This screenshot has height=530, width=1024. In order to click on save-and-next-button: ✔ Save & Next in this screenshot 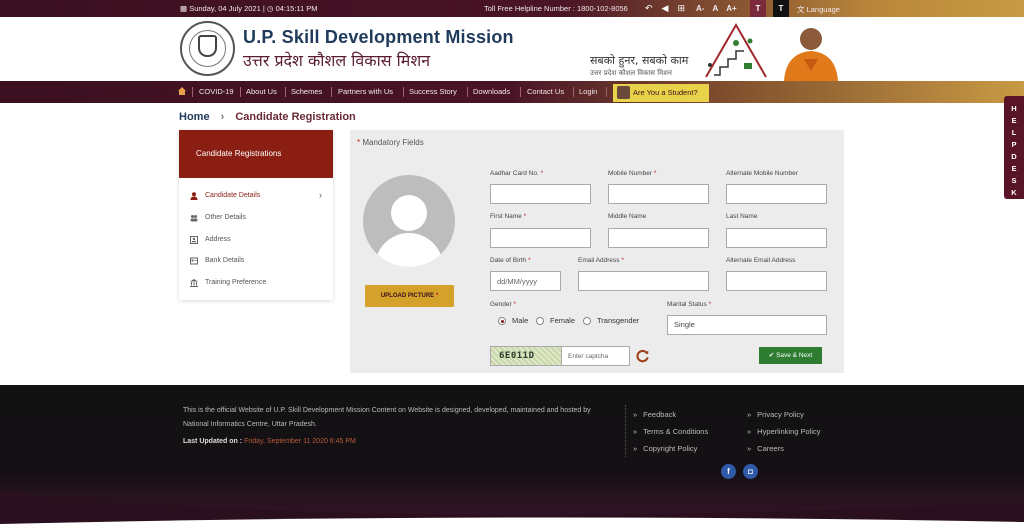, I will do `click(790, 355)`.